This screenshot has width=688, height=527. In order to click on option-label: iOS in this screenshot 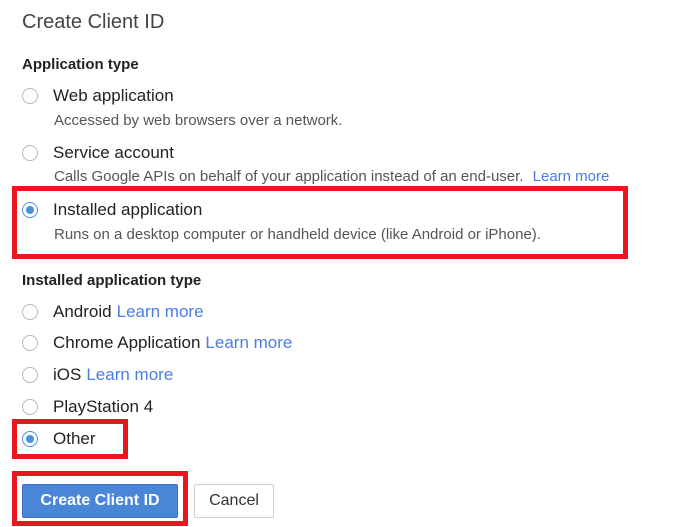, I will do `click(67, 374)`.